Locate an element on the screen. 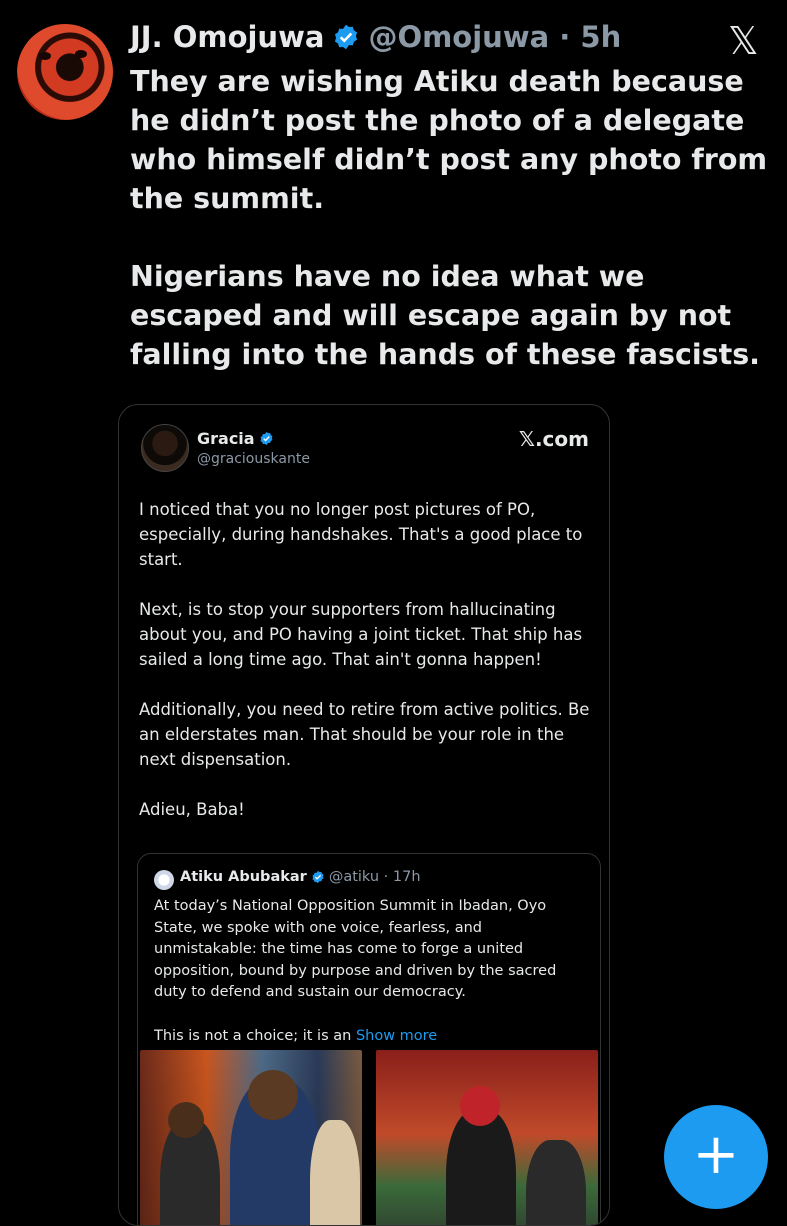 The height and width of the screenshot is (1226, 787). inner-author-name: Atiku Abubakar is located at coordinates (243, 877).